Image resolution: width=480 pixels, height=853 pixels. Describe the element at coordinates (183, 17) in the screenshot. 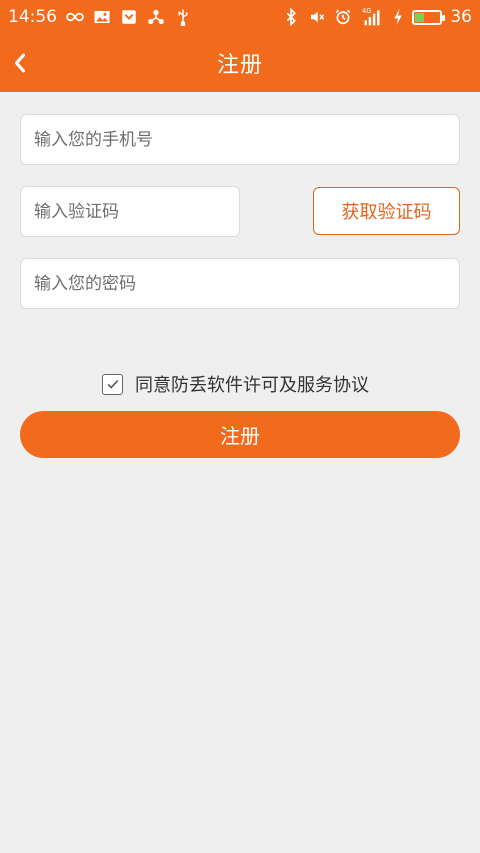

I see `usb-icon` at that location.